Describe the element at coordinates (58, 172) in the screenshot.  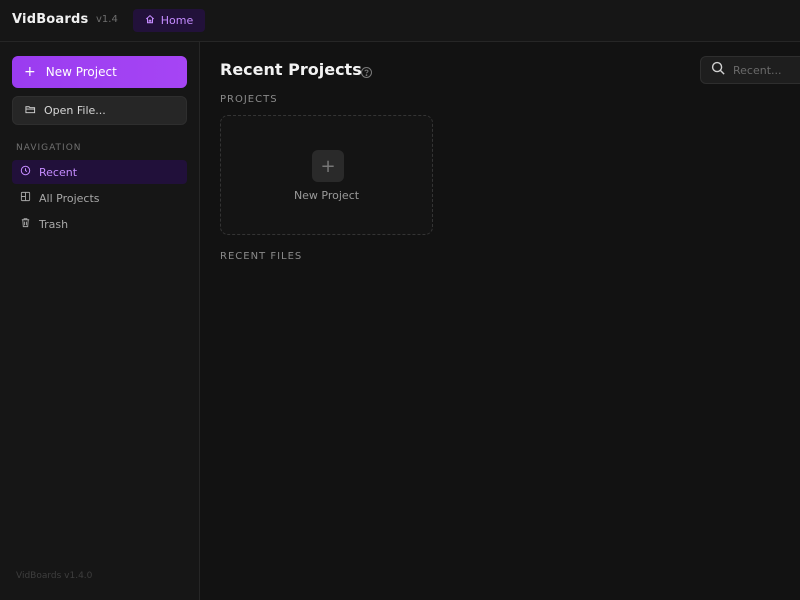
I see `sidebar-item-label: Recent` at that location.